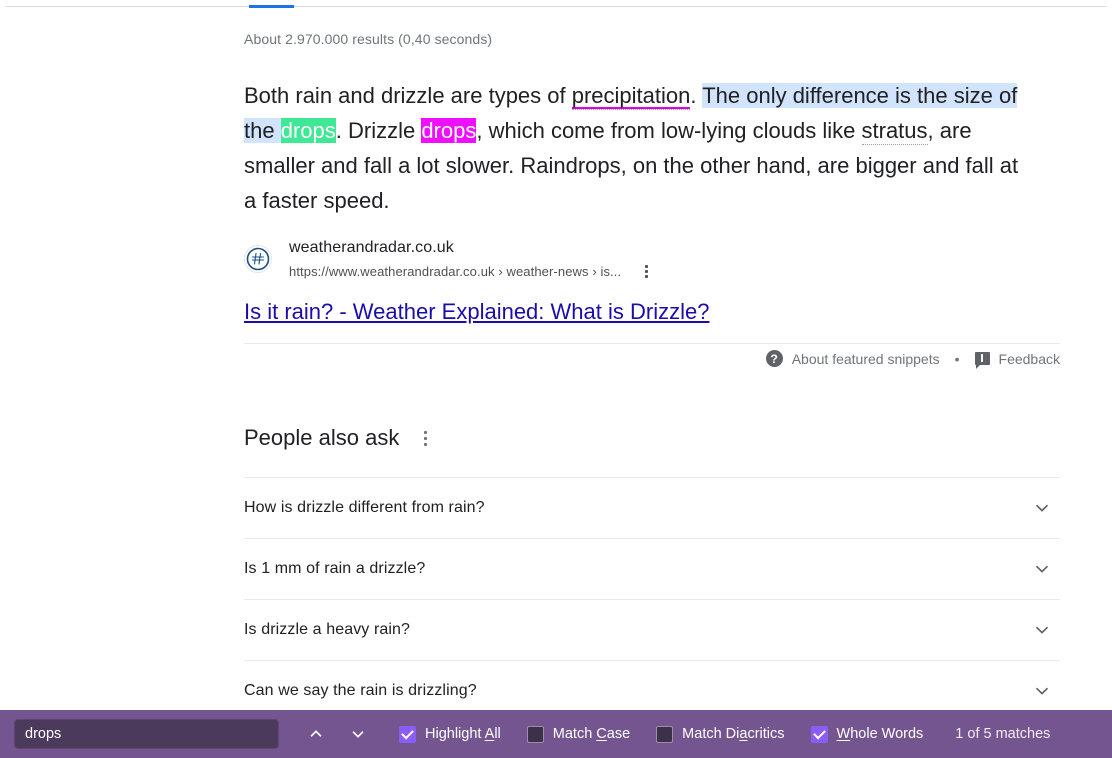 The image size is (1112, 758). Describe the element at coordinates (556, 6) in the screenshot. I see `tab-strip` at that location.